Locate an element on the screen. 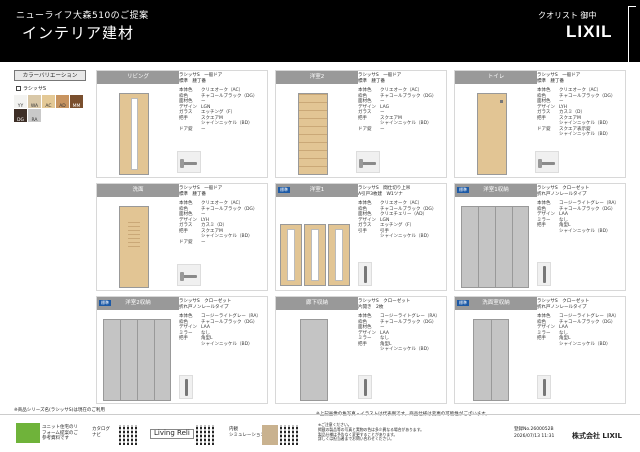 This screenshot has width=640, height=452. product-name: ラシッサS 間仕切り上吊 A引戸3枚建 W1ツナ is located at coordinates (384, 191).